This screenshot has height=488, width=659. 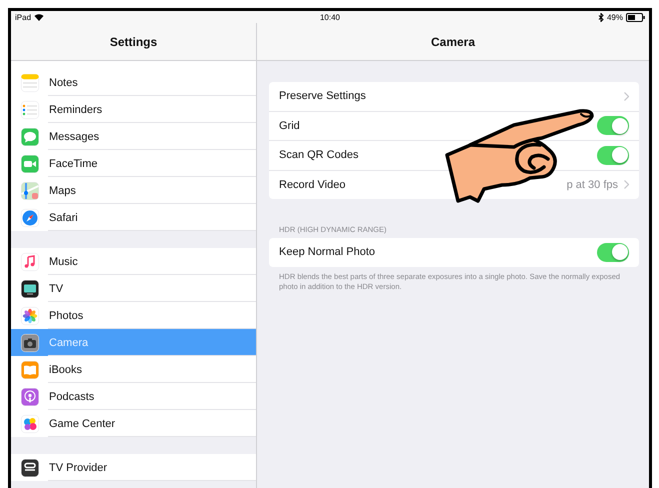 I want to click on bubbles-icon, so click(x=30, y=423).